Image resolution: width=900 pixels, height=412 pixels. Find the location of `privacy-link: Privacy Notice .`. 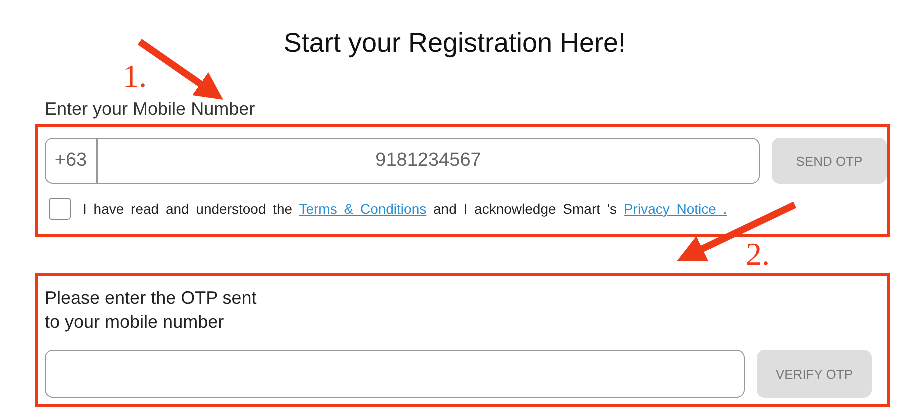

privacy-link: Privacy Notice . is located at coordinates (676, 209).